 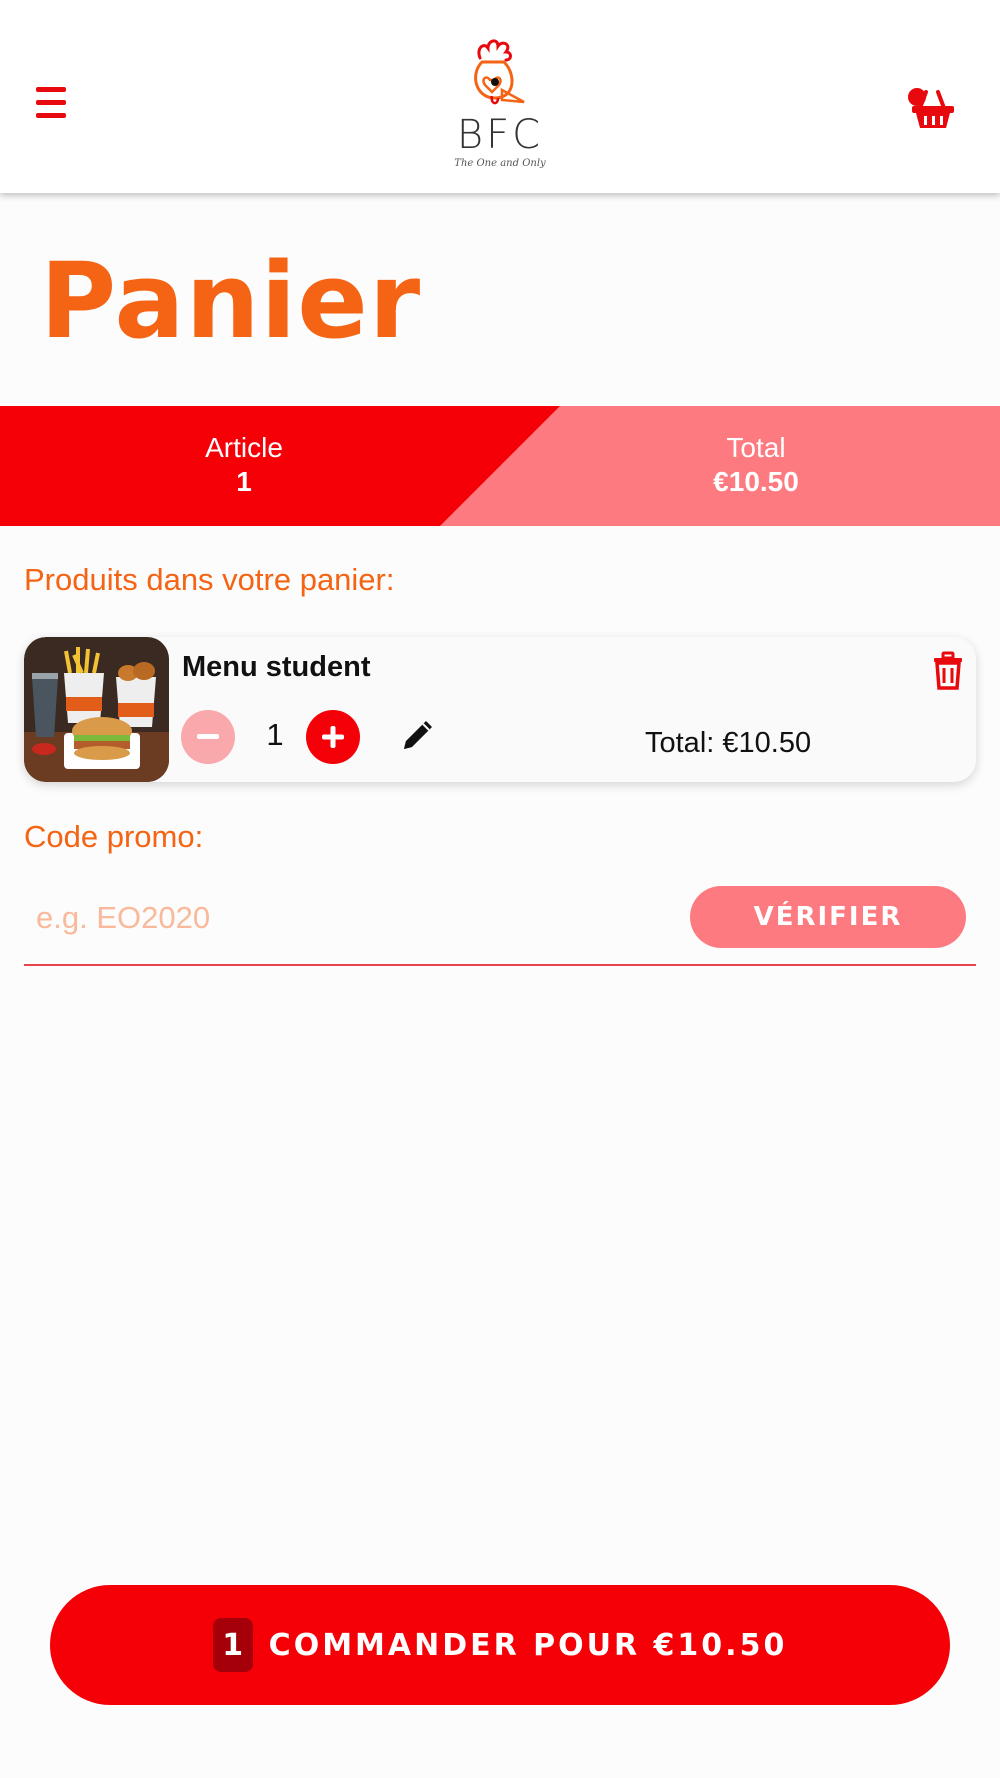 What do you see at coordinates (756, 465) in the screenshot?
I see `total-block: Total €10.50` at bounding box center [756, 465].